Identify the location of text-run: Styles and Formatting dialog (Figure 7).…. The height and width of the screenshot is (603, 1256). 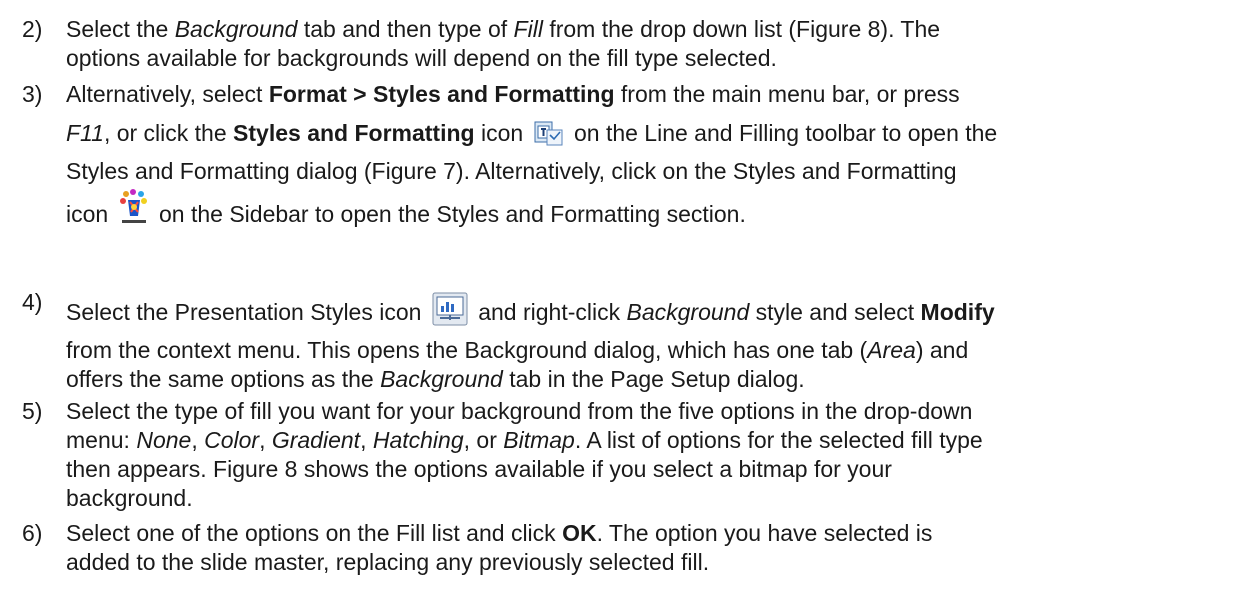
(511, 171).